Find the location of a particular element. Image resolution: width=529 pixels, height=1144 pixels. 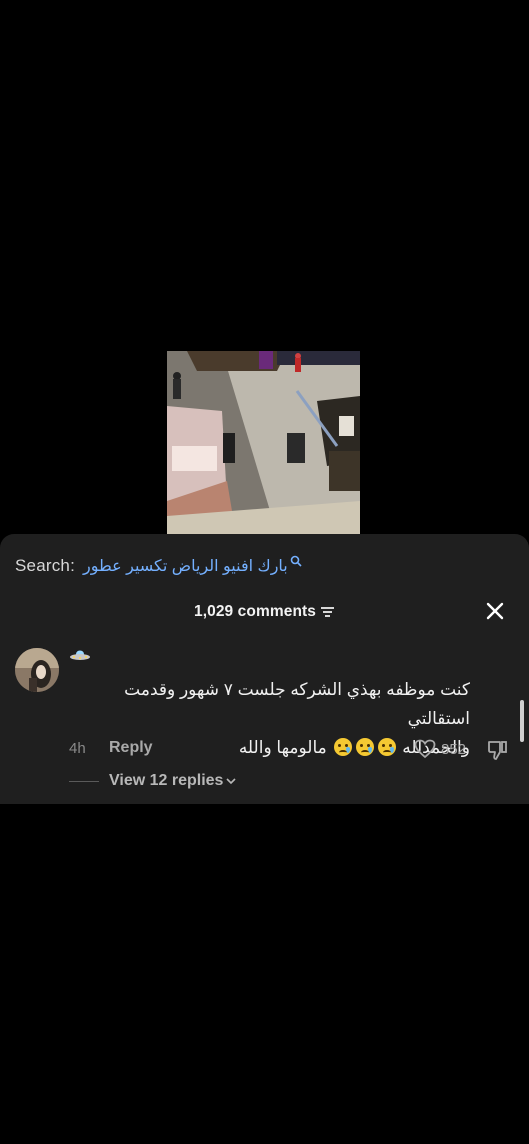

ufo-icon is located at coordinates (80, 655).